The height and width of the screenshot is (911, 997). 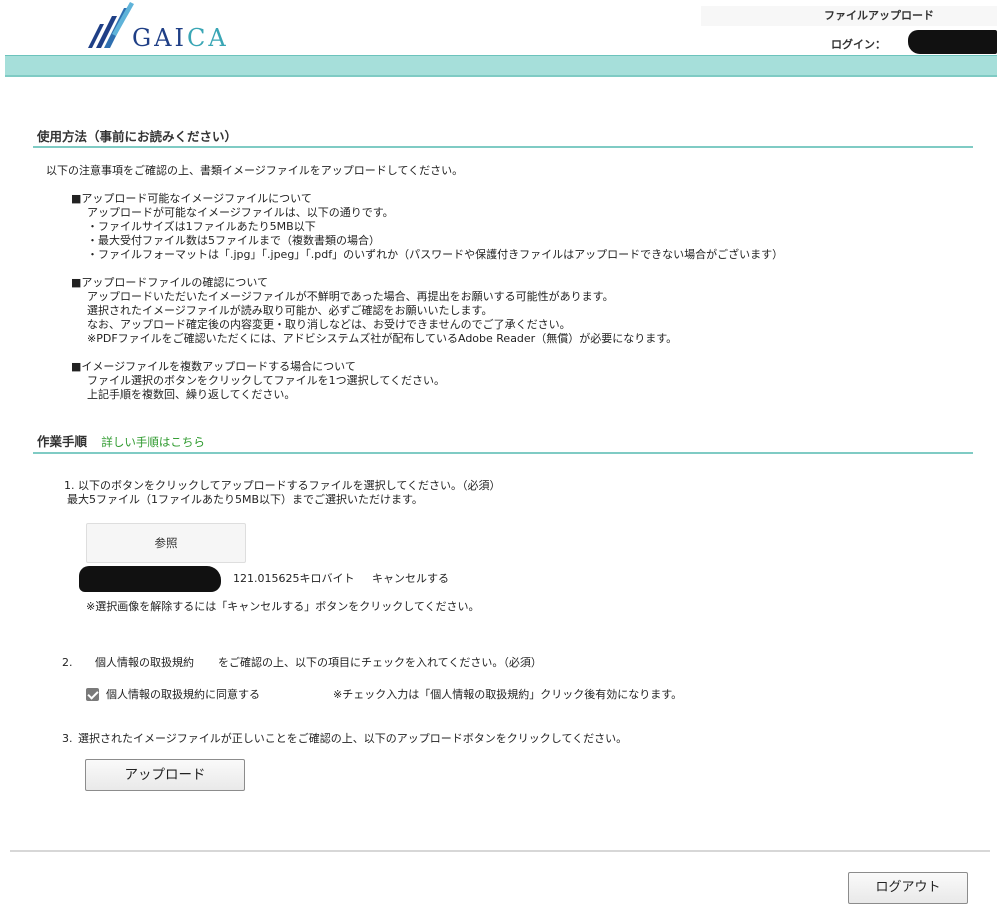 I want to click on header-bar, so click(x=501, y=66).